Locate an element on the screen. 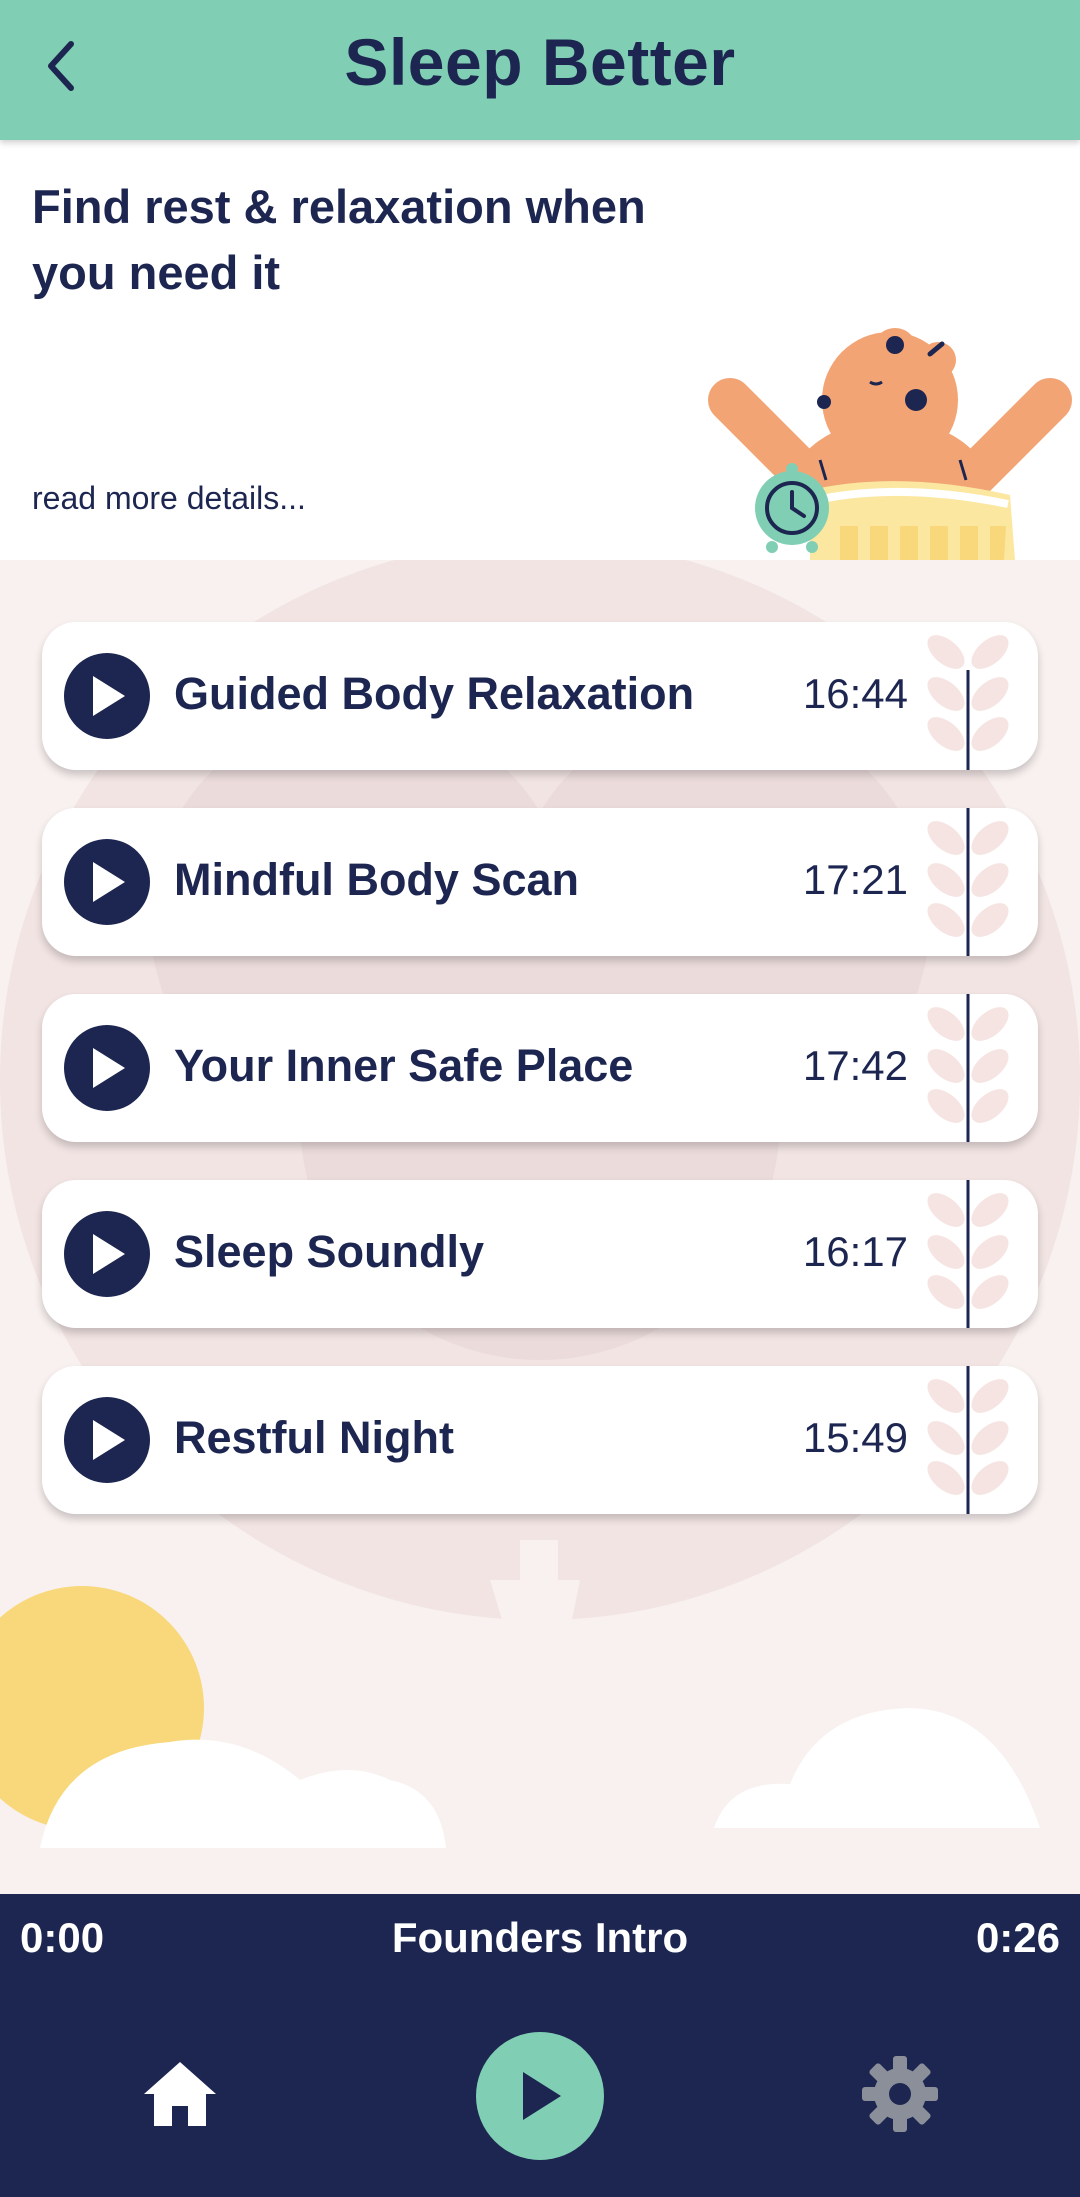 This screenshot has height=2197, width=1080. track-duration: 16:44 is located at coordinates (855, 693).